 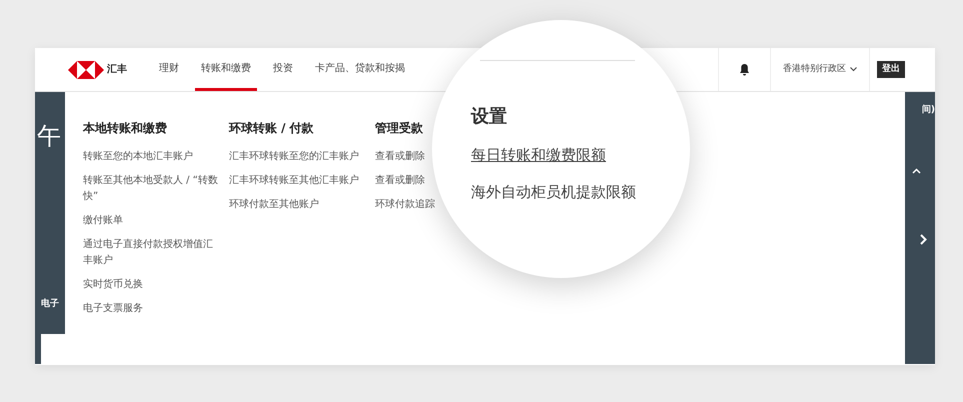 I want to click on bell-icon, so click(x=744, y=70).